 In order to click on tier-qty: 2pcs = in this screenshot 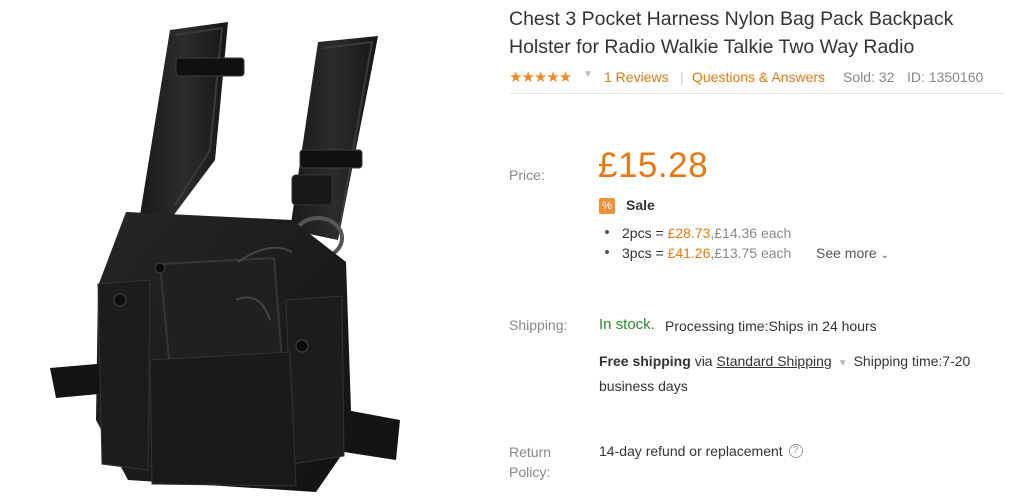, I will do `click(643, 233)`.